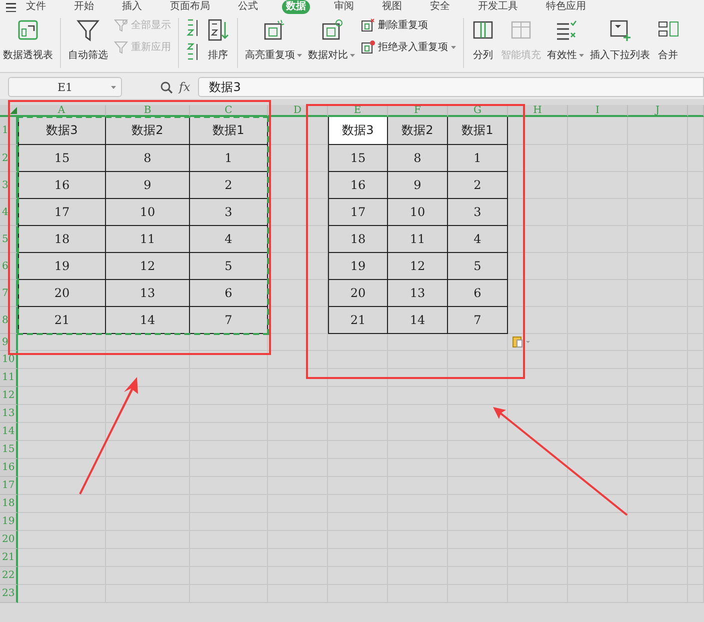 This screenshot has width=704, height=622. I want to click on menu-tab: 特色应用, so click(566, 7).